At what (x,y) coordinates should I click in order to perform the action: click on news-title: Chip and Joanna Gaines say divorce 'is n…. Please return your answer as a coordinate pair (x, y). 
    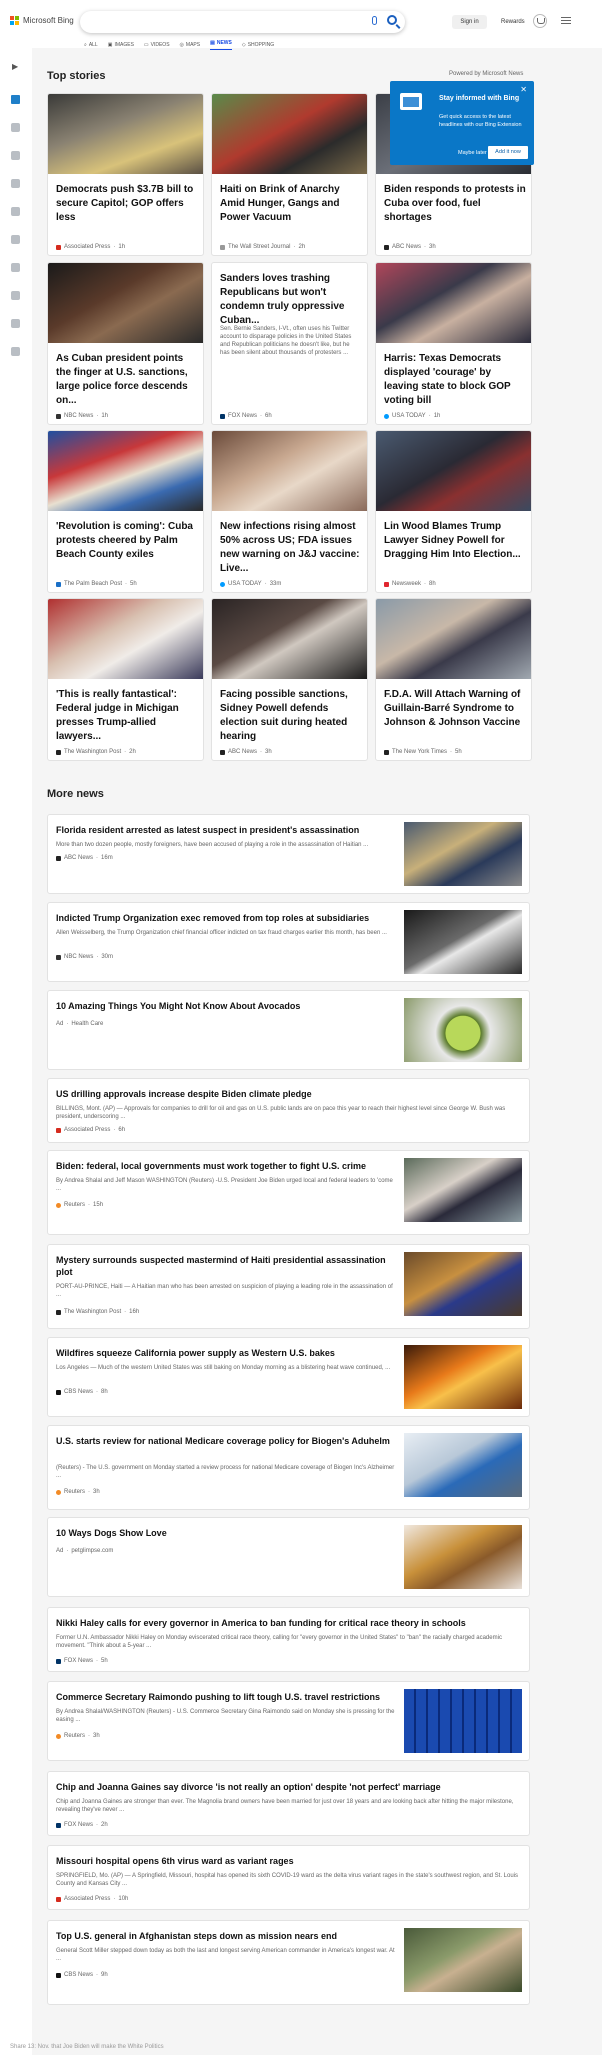
    Looking at the image, I should click on (248, 1787).